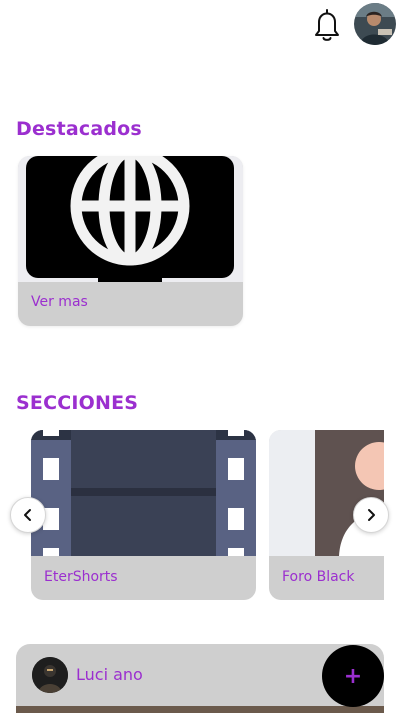  I want to click on featured-card: Ver mas, so click(130, 241).